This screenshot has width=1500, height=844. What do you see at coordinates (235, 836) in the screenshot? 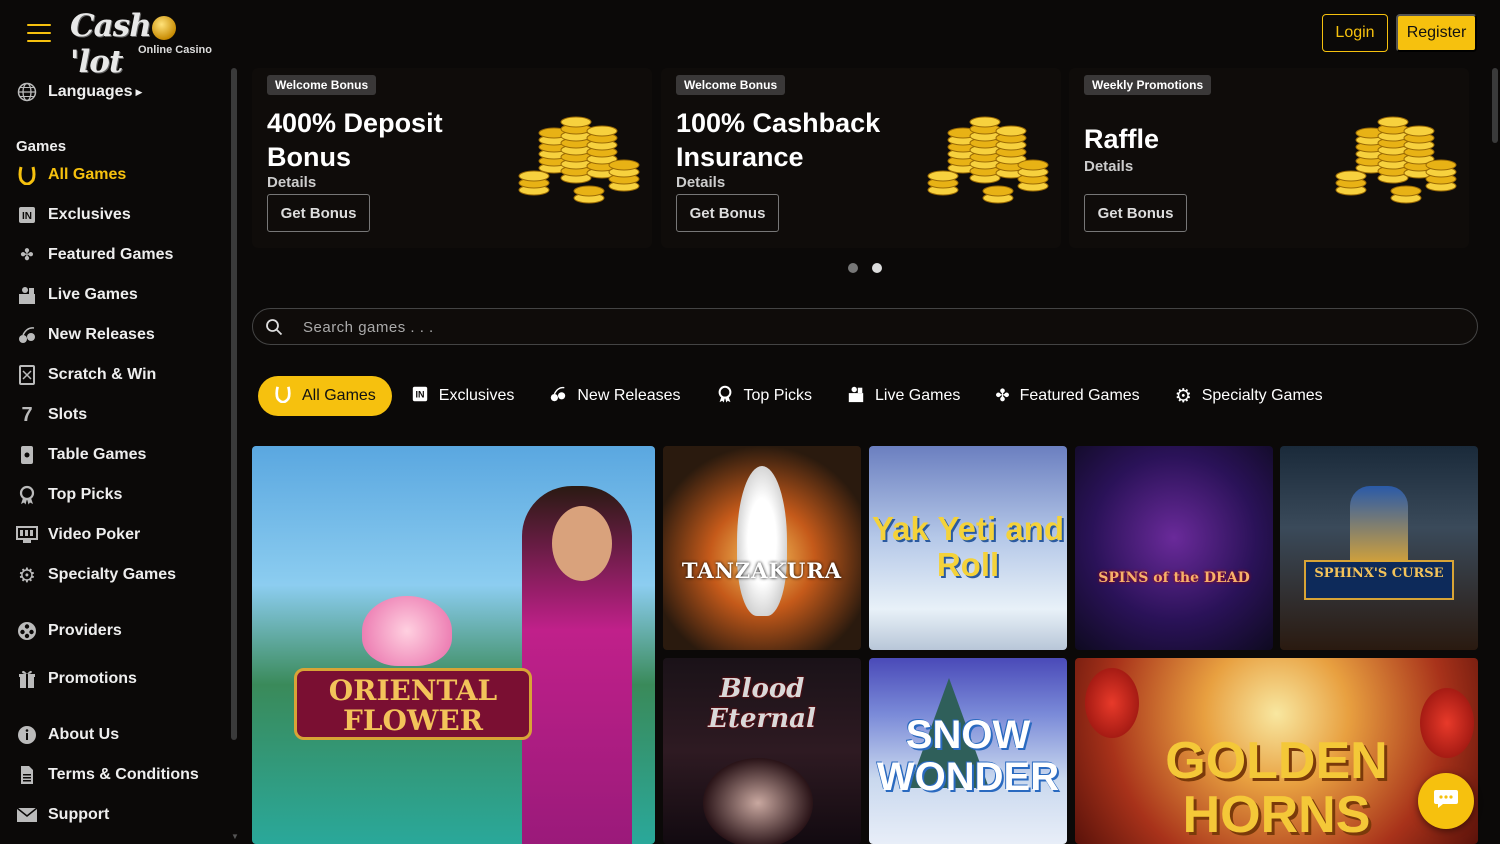
I see `scroll-down-arrow-icon: ▼` at bounding box center [235, 836].